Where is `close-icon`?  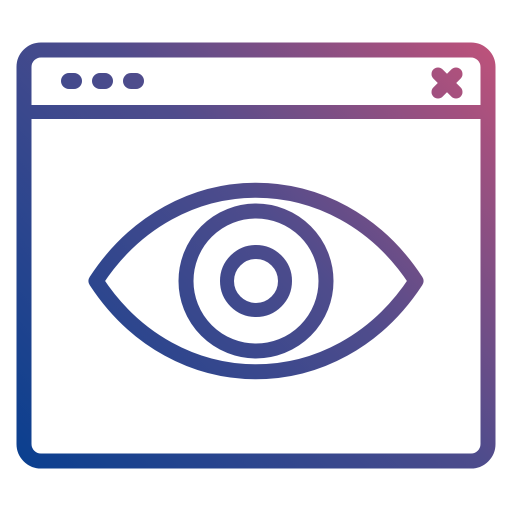 close-icon is located at coordinates (447, 83).